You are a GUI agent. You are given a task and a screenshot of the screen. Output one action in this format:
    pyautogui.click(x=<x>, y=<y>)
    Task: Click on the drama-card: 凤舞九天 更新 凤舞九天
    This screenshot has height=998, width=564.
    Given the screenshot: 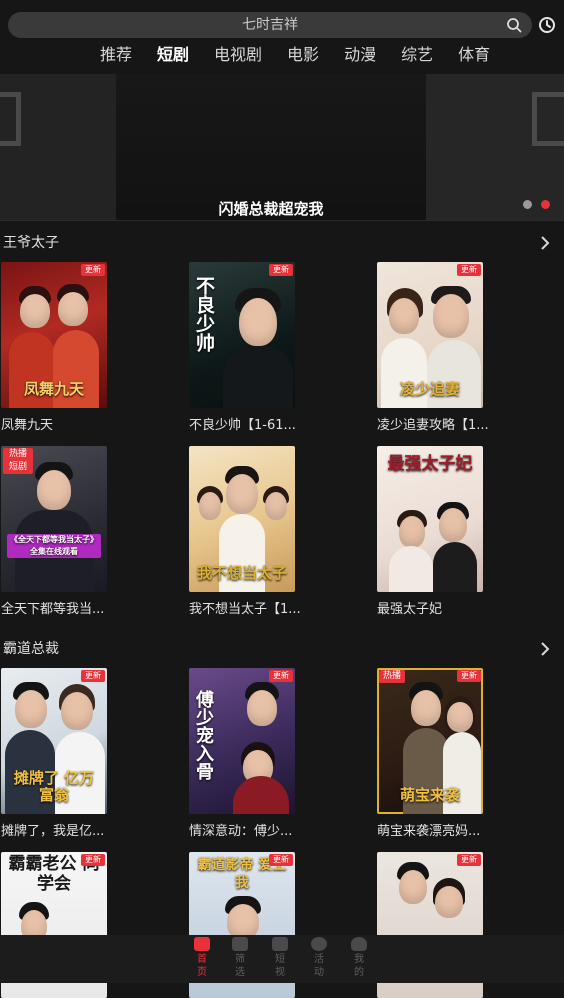 What is the action you would take?
    pyautogui.click(x=54, y=347)
    